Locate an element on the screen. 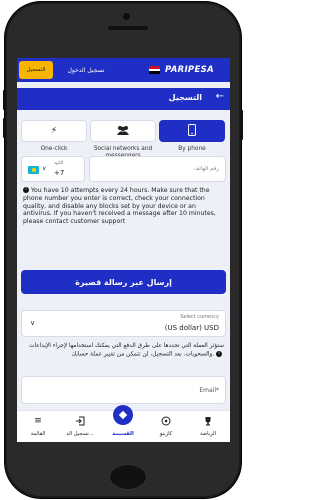 The width and height of the screenshot is (320, 500). back-arrow-icon: ← is located at coordinates (220, 96).